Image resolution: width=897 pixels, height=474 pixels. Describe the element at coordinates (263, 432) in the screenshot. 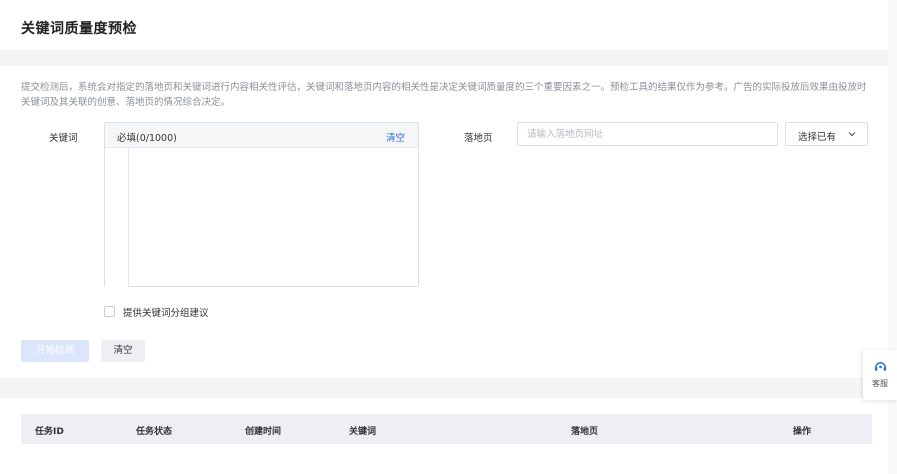

I see `column-header-created-time: 创建时间` at that location.